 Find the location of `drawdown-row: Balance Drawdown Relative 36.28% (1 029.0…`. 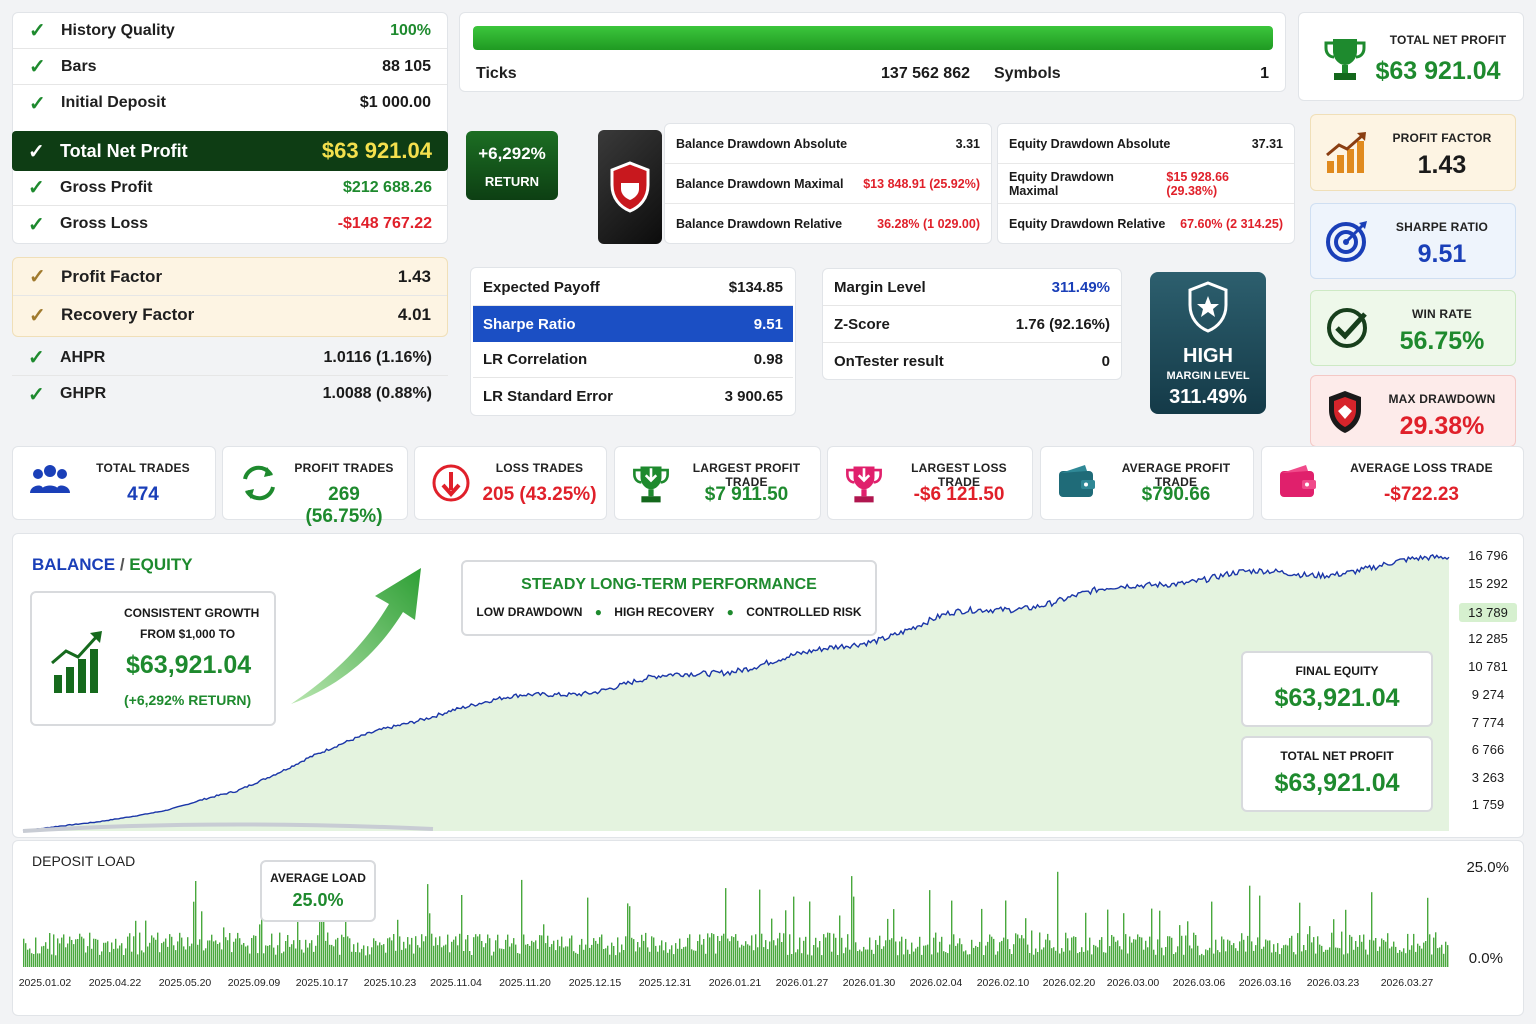

drawdown-row: Balance Drawdown Relative 36.28% (1 029.0… is located at coordinates (828, 224).